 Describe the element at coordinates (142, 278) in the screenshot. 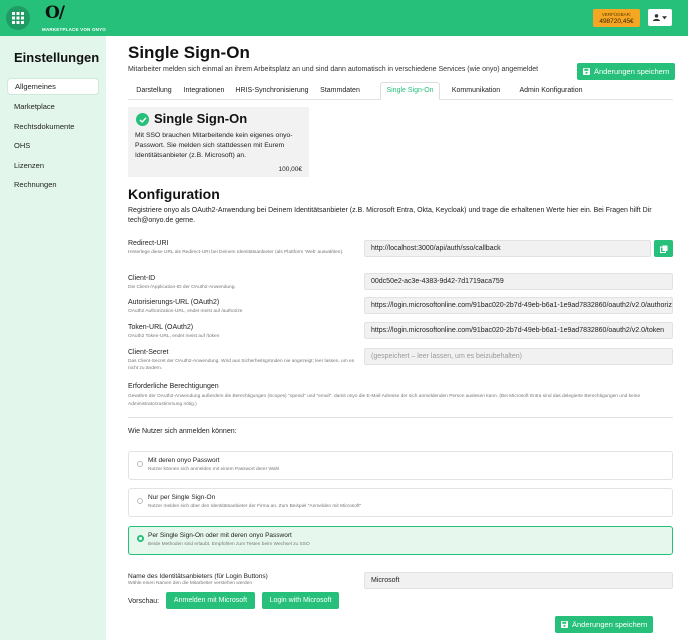

I see `client-id-label: Client-ID` at that location.